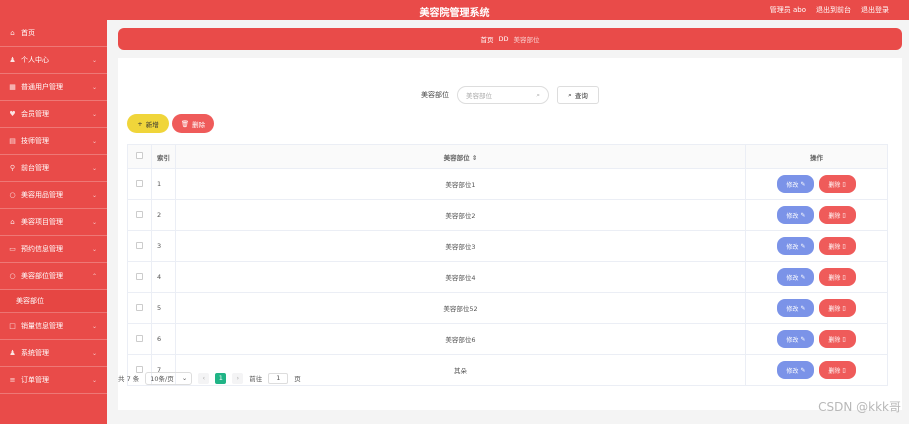  What do you see at coordinates (503, 95) in the screenshot?
I see `search-input: 美容部位 ⌕` at bounding box center [503, 95].